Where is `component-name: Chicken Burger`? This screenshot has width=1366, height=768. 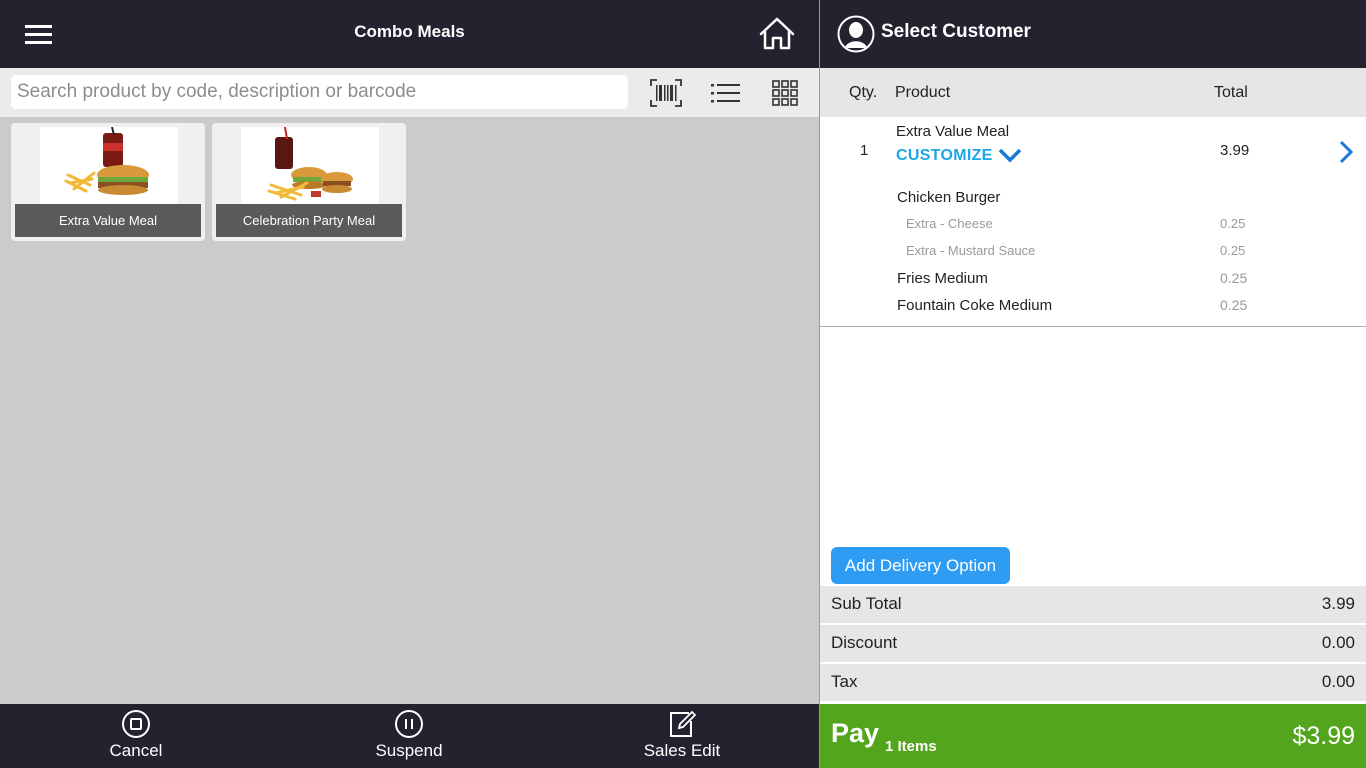
component-name: Chicken Burger is located at coordinates (949, 197).